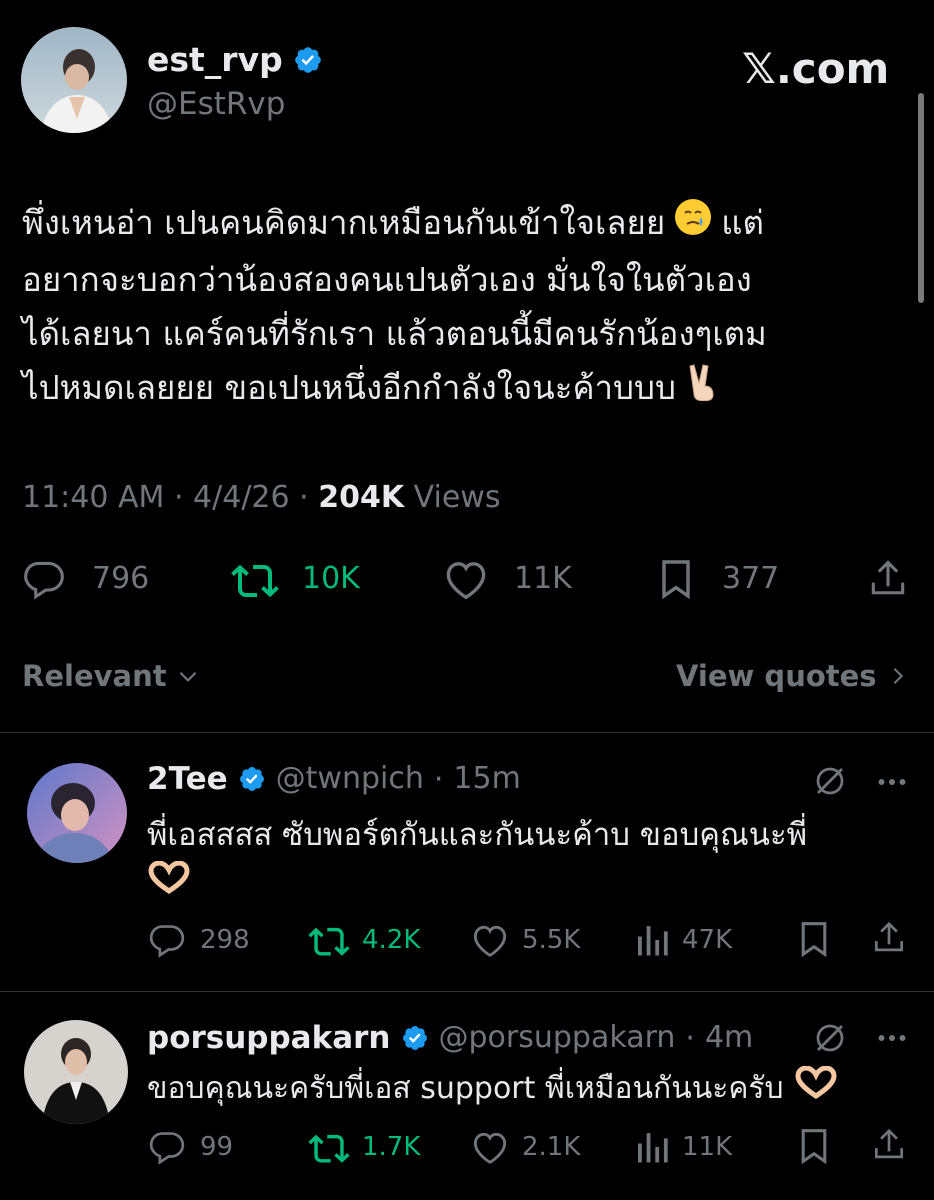 This screenshot has width=934, height=1200. Describe the element at coordinates (121, 578) in the screenshot. I see `reply-count: 796` at that location.